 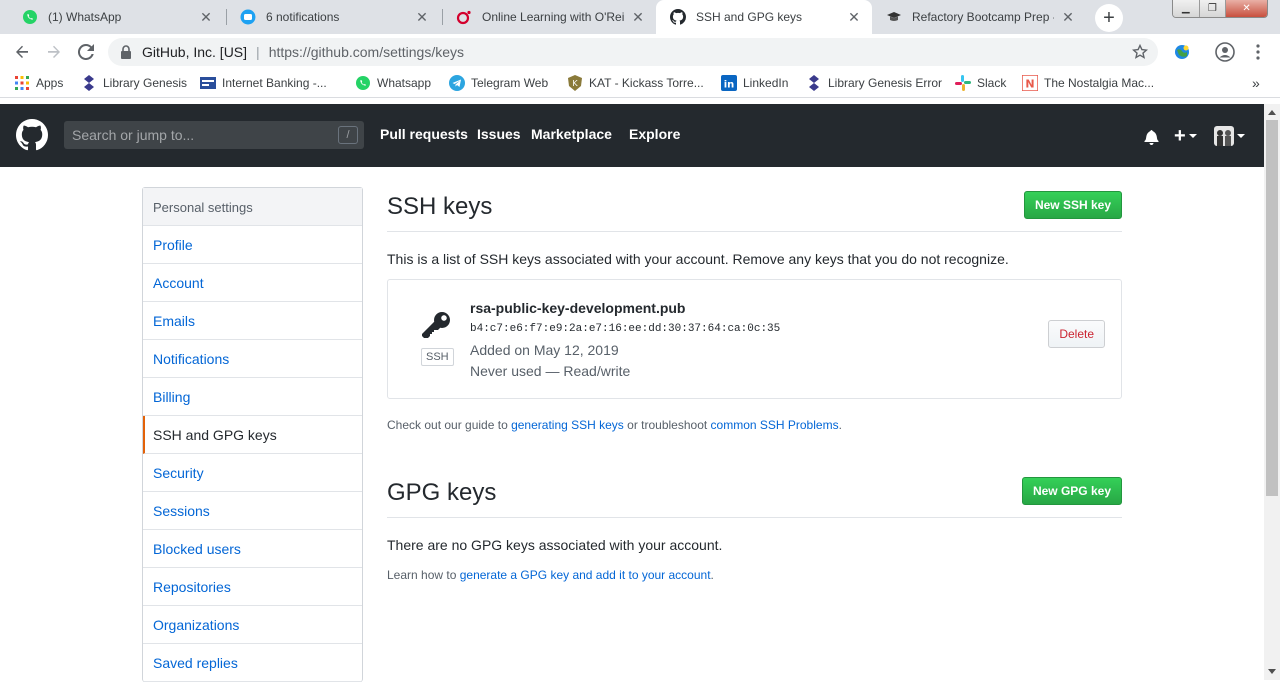 What do you see at coordinates (1272, 671) in the screenshot?
I see `scroll-down-arrow-icon` at bounding box center [1272, 671].